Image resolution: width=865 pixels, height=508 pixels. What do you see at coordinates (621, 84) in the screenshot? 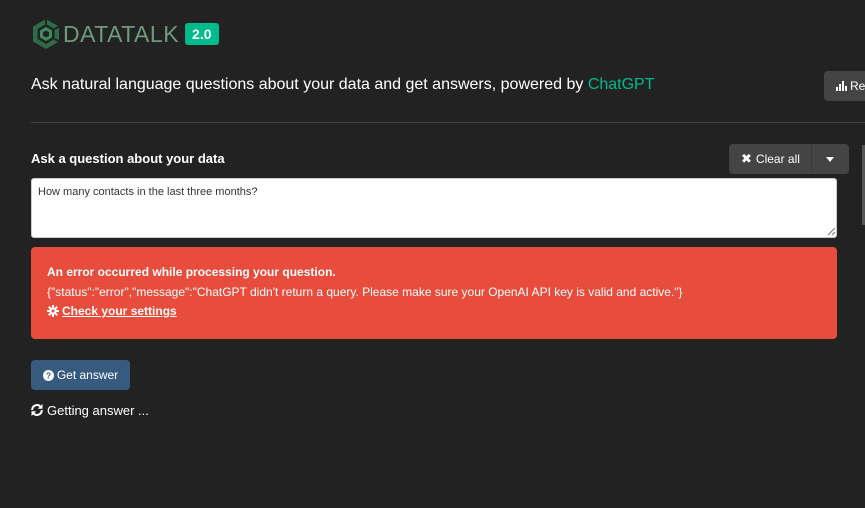
I see `chatgpt-accent: ChatGPT` at bounding box center [621, 84].